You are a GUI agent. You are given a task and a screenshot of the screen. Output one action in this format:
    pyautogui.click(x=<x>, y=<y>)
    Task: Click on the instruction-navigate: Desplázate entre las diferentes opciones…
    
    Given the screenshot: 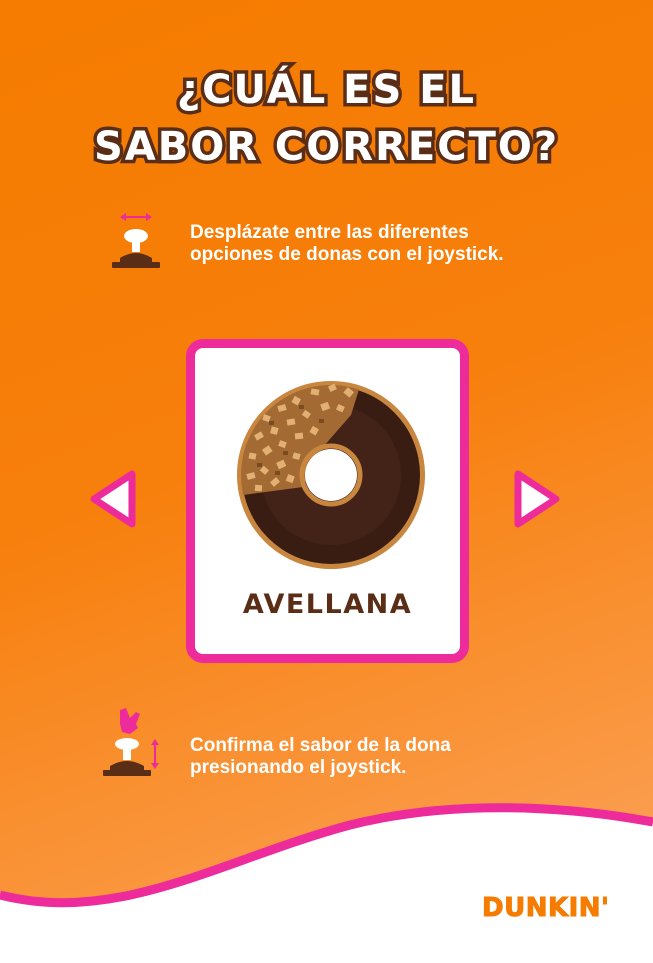 What is the action you would take?
    pyautogui.click(x=347, y=244)
    